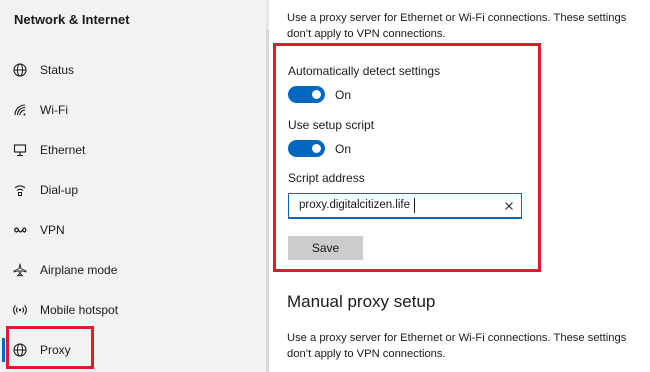 The image size is (650, 372). Describe the element at coordinates (54, 110) in the screenshot. I see `sidebar-item-label: Wi-Fi` at that location.